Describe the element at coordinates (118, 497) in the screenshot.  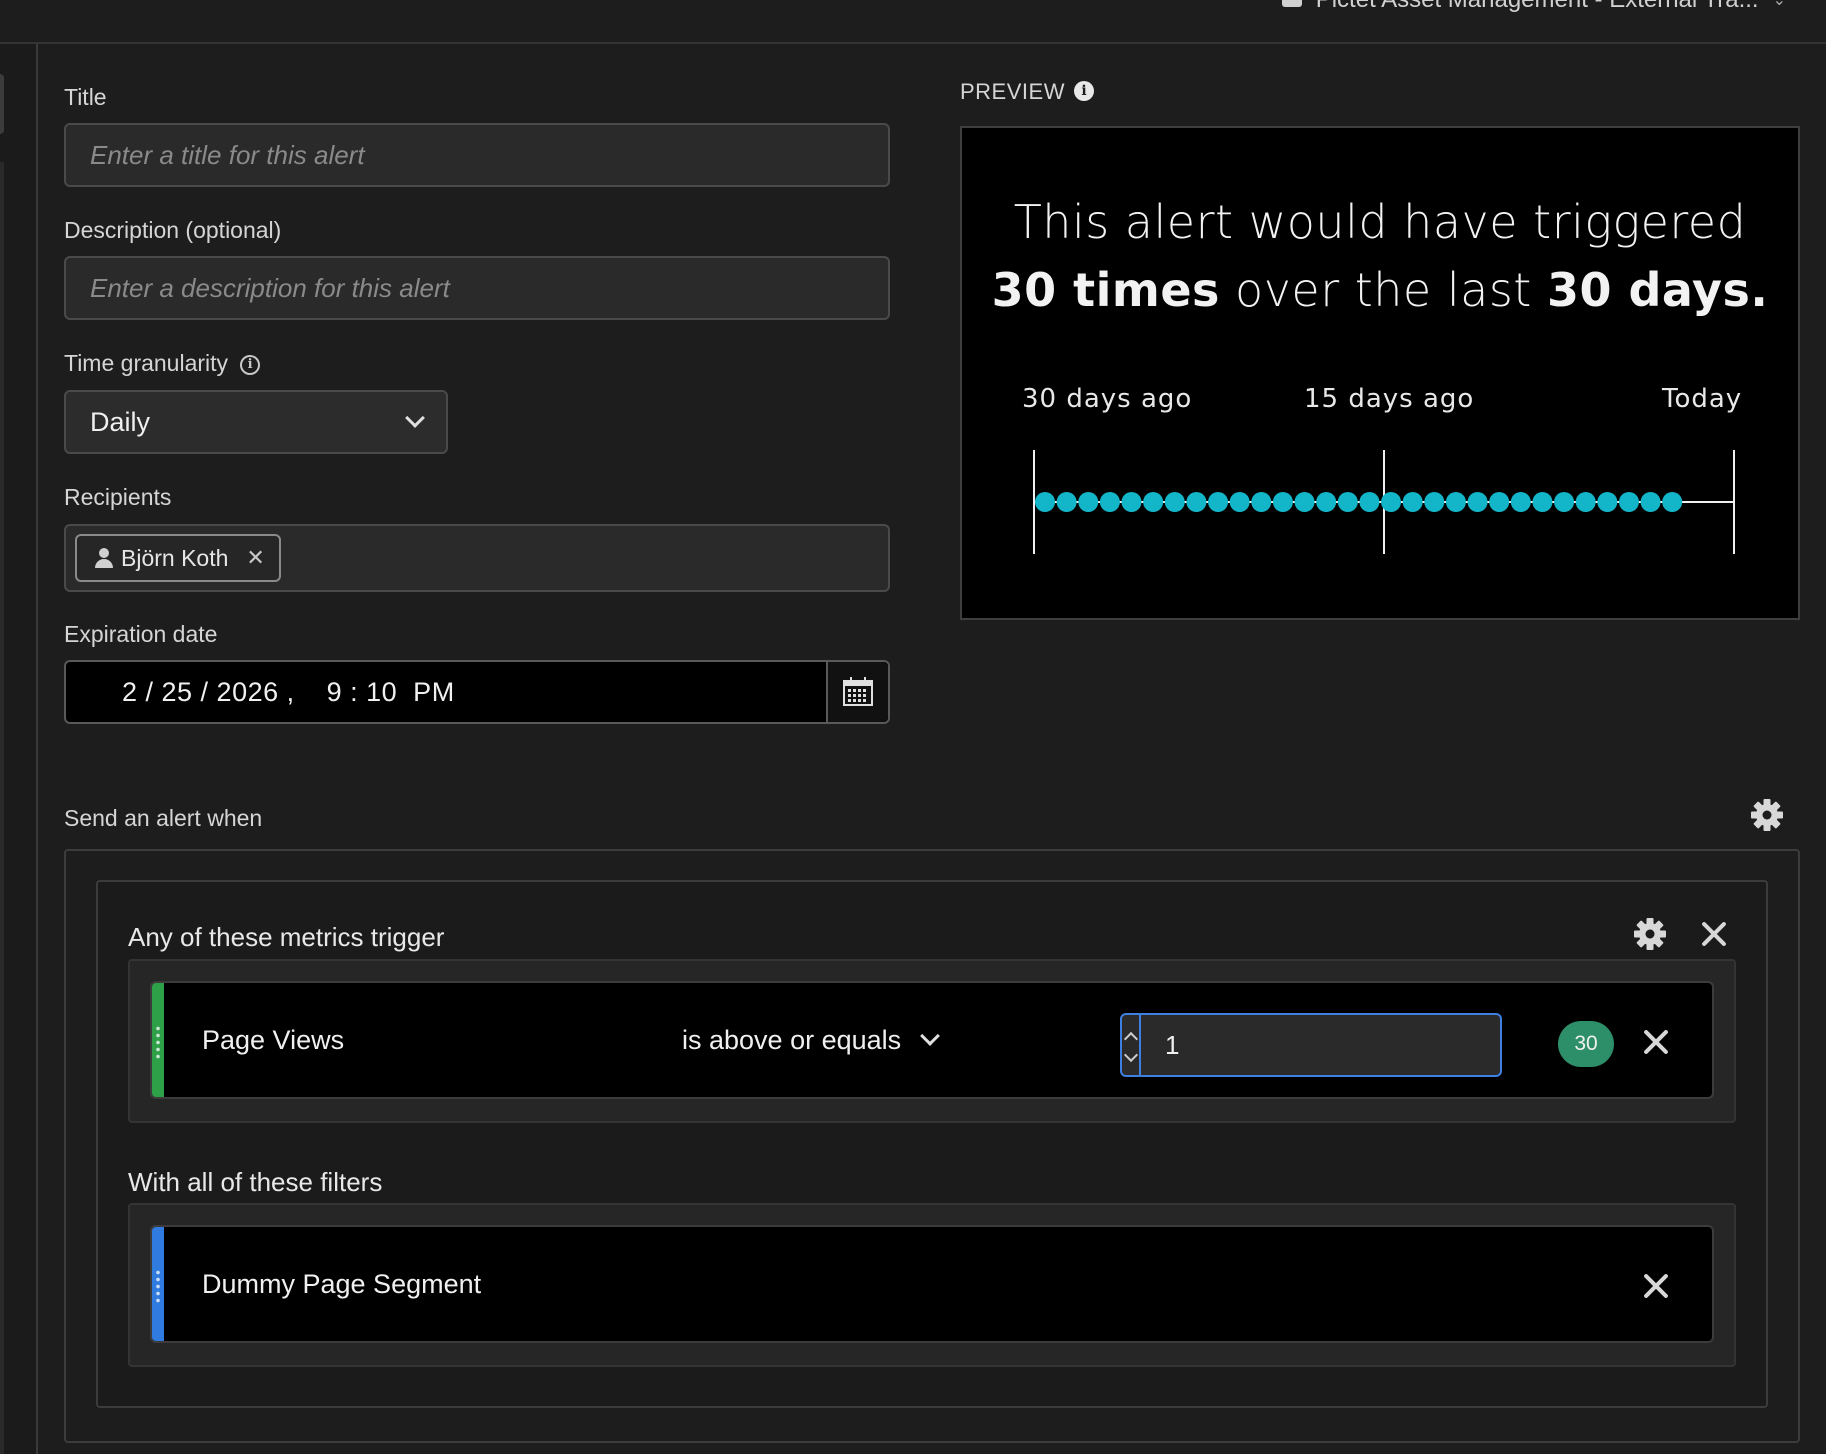
I see `recipients-label: Recipients` at that location.